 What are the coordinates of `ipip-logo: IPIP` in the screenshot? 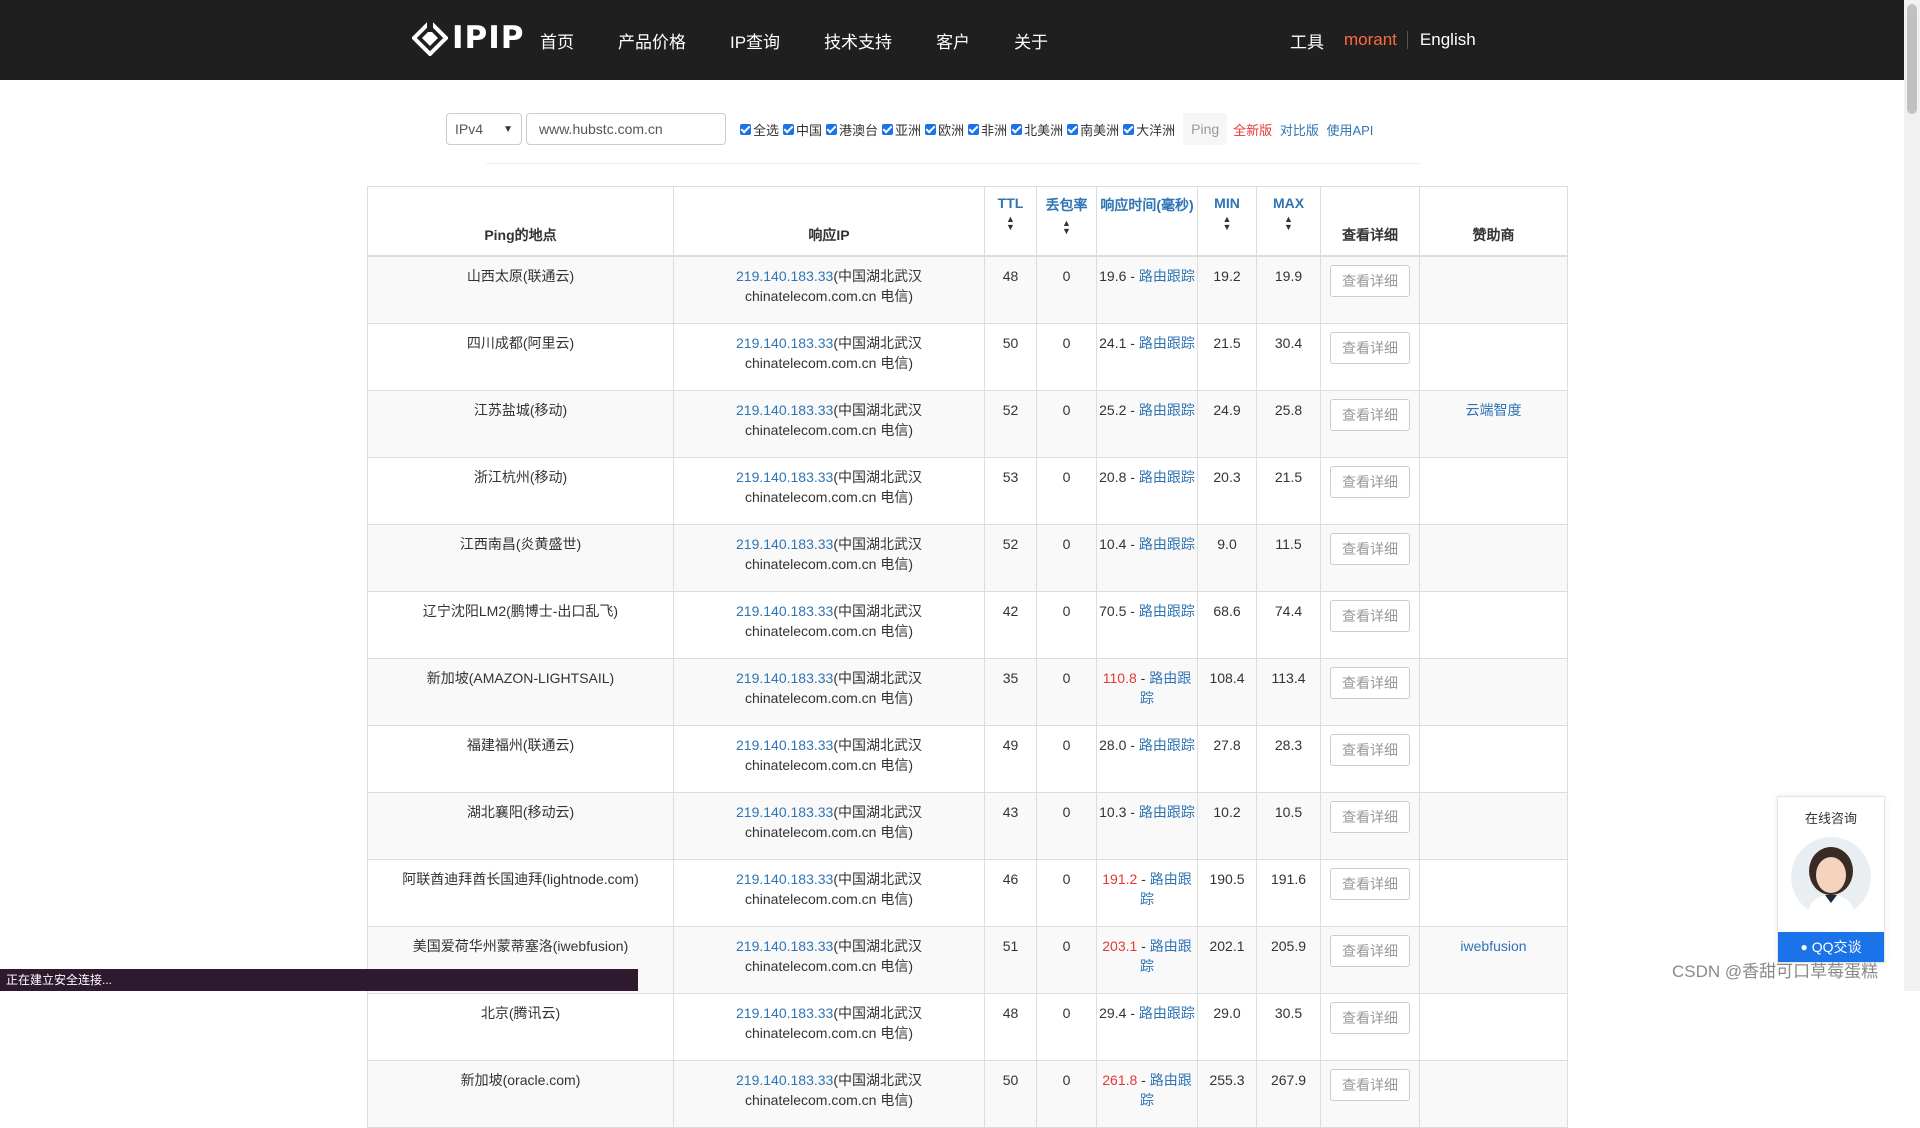 It's located at (468, 38).